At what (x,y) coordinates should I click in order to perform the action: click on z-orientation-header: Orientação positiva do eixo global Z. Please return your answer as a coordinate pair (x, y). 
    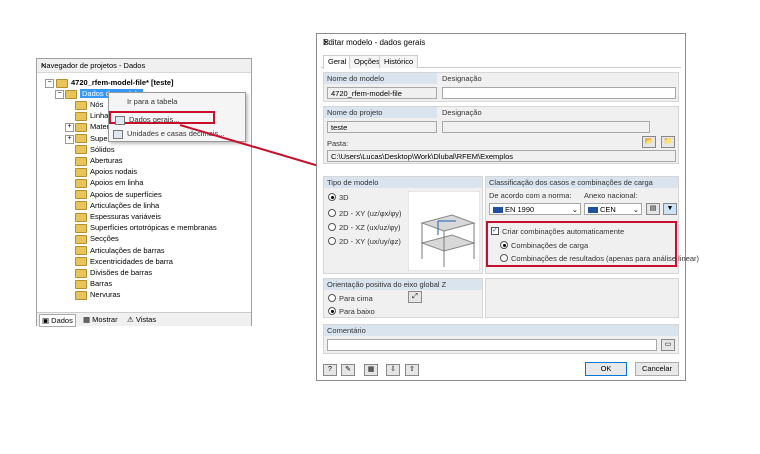
    Looking at the image, I should click on (403, 284).